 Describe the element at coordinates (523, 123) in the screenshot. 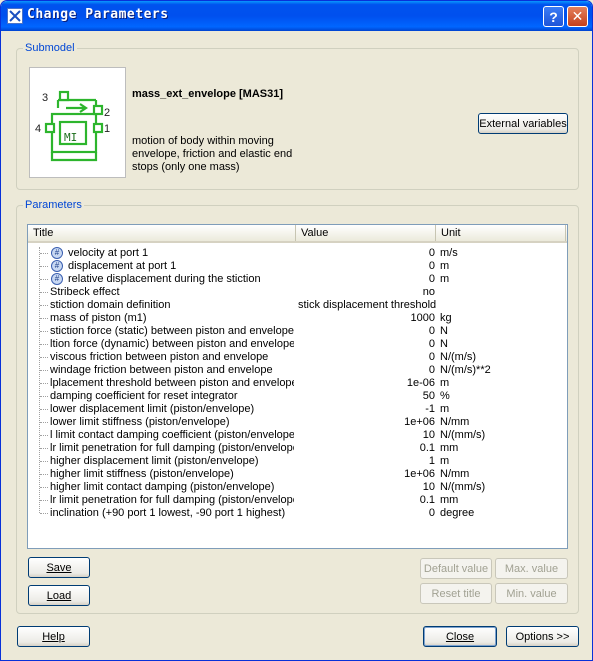

I see `external-variables-button: External variables` at that location.